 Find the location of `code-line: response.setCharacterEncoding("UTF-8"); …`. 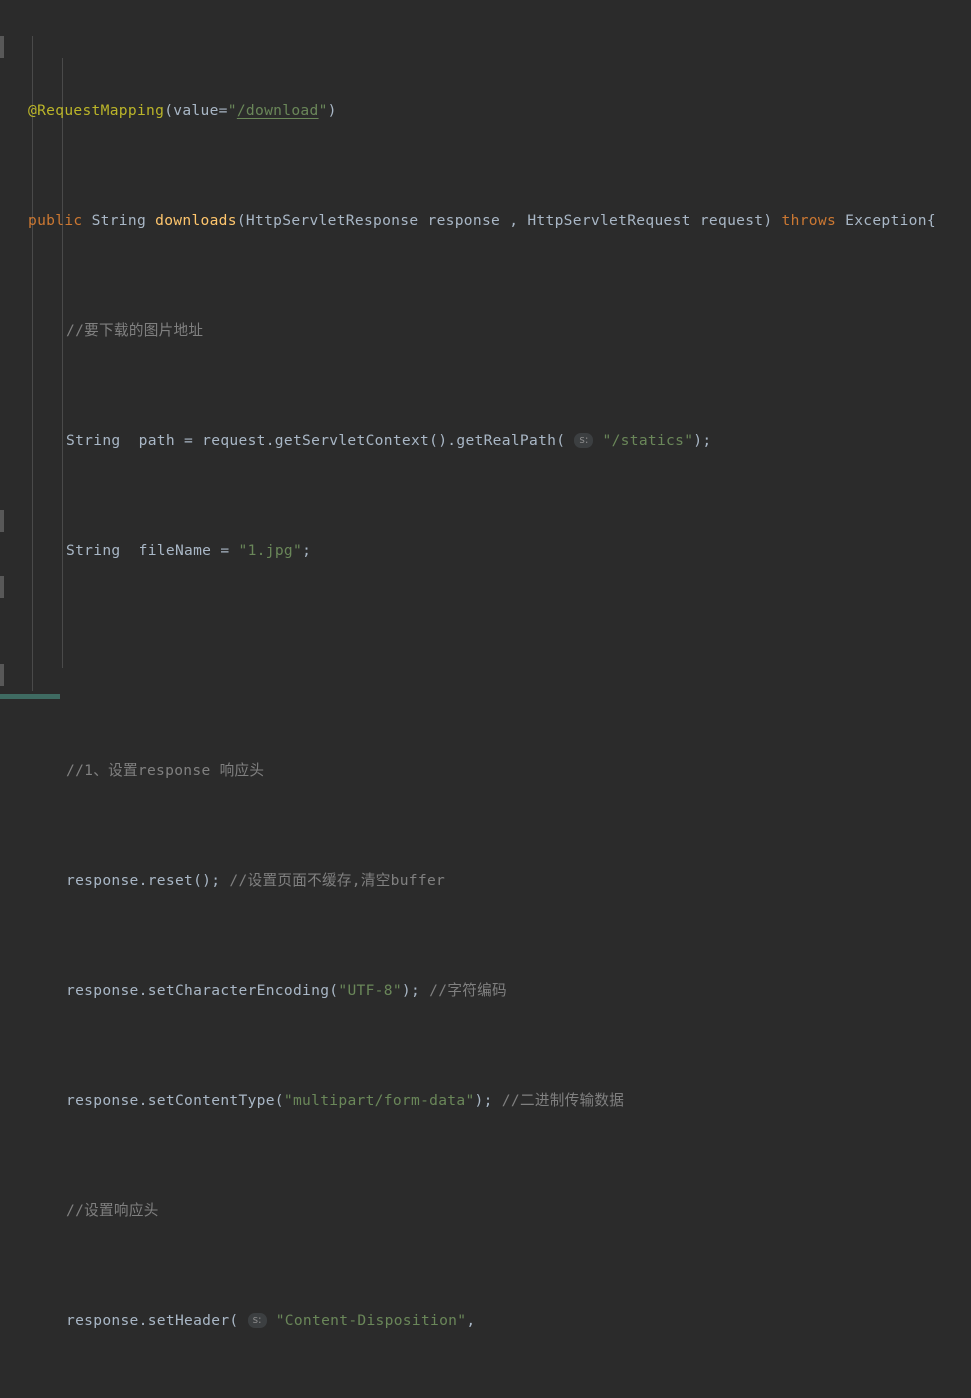

code-line: response.setCharacterEncoding("UTF-8"); … is located at coordinates (485, 991).